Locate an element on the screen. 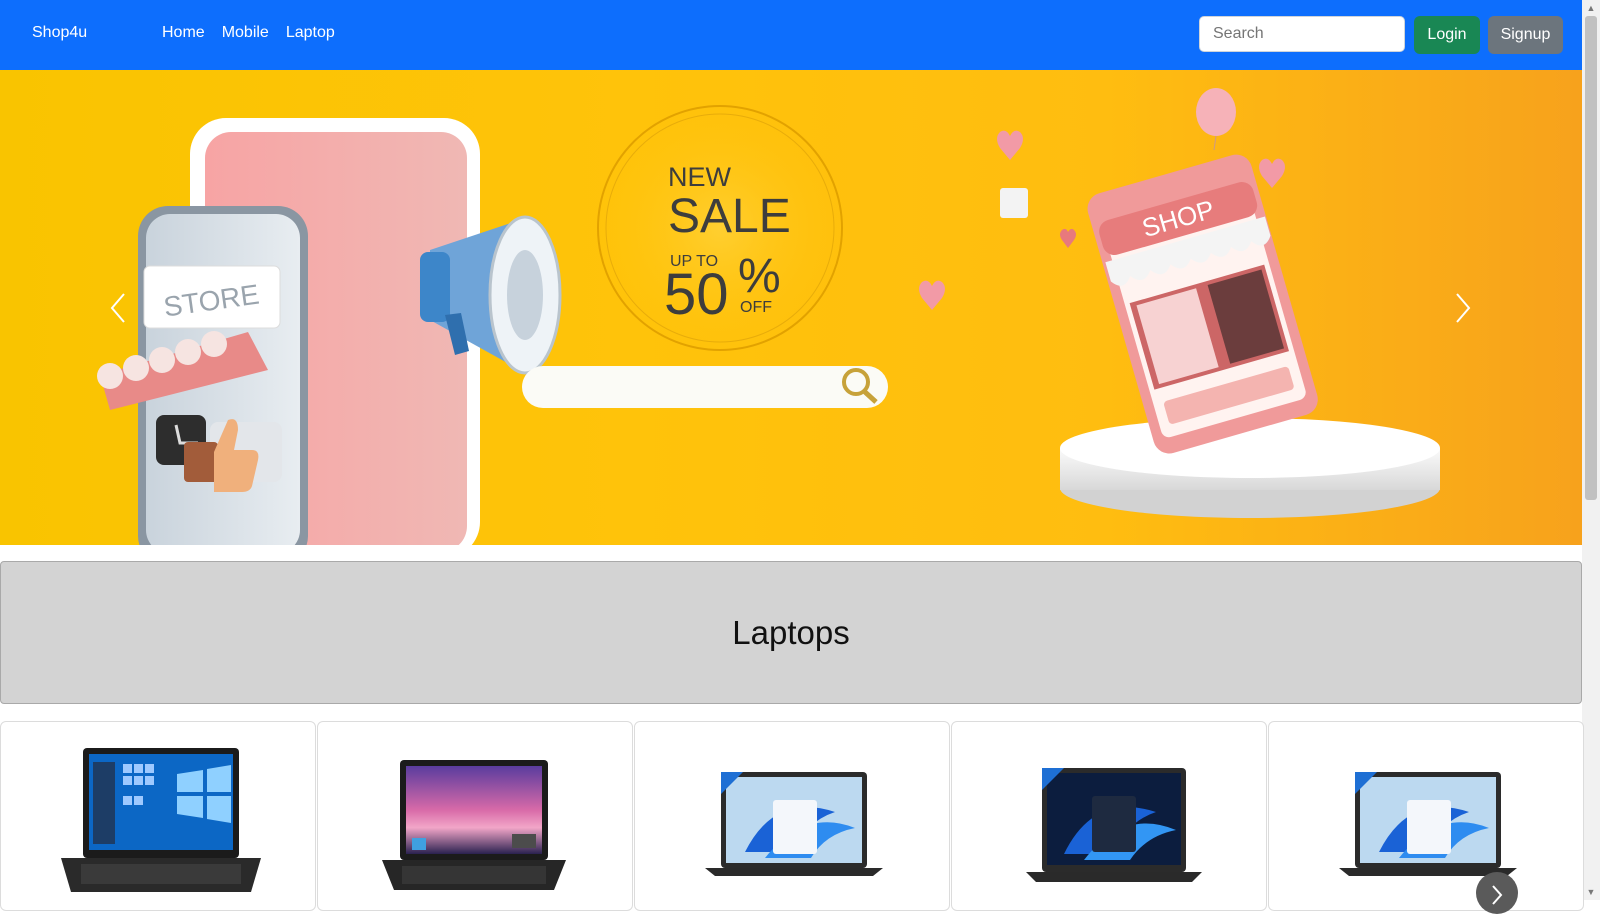 The height and width of the screenshot is (914, 1600). navbar: Shop4u Home Mobile Laptop Login Signup is located at coordinates (791, 35).